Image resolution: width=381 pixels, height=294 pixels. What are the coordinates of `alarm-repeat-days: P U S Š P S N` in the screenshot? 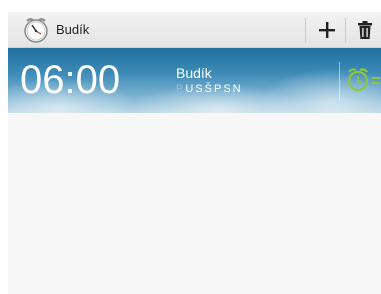 It's located at (209, 89).